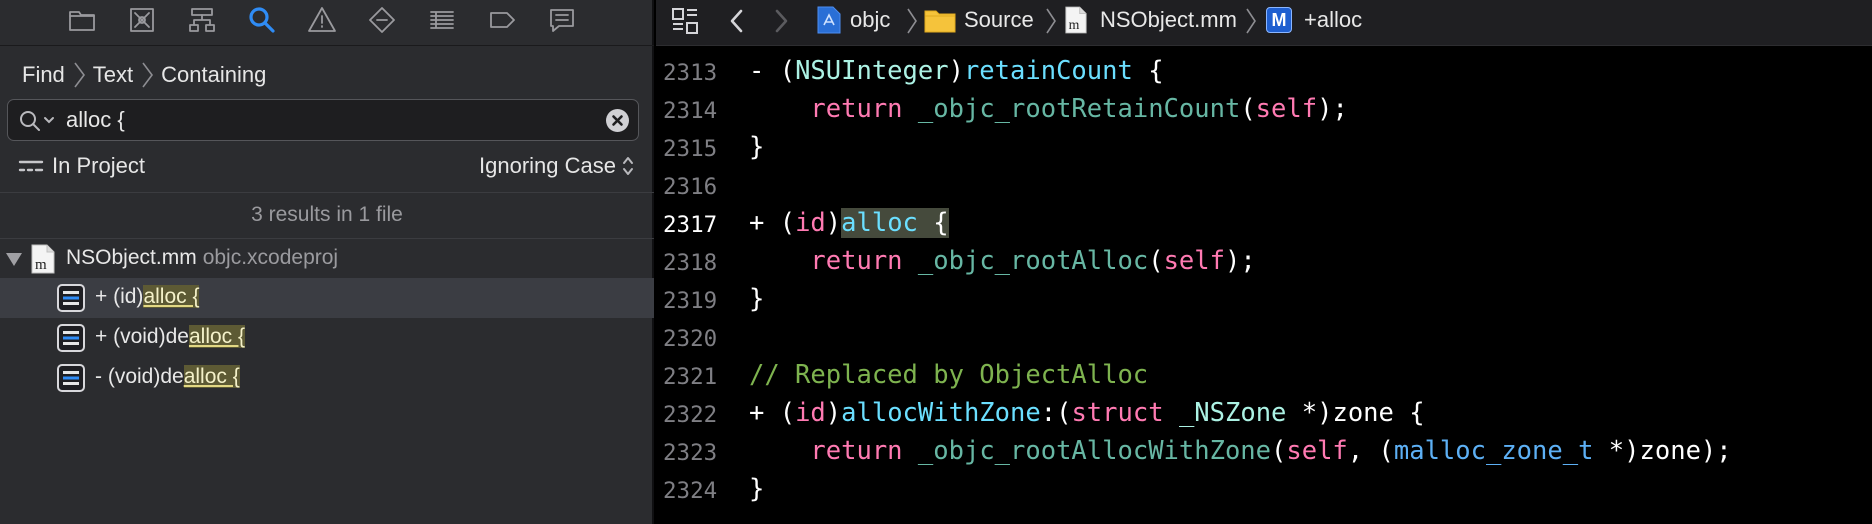 The width and height of the screenshot is (1872, 524). Describe the element at coordinates (502, 20) in the screenshot. I see `breakpoint-icon` at that location.